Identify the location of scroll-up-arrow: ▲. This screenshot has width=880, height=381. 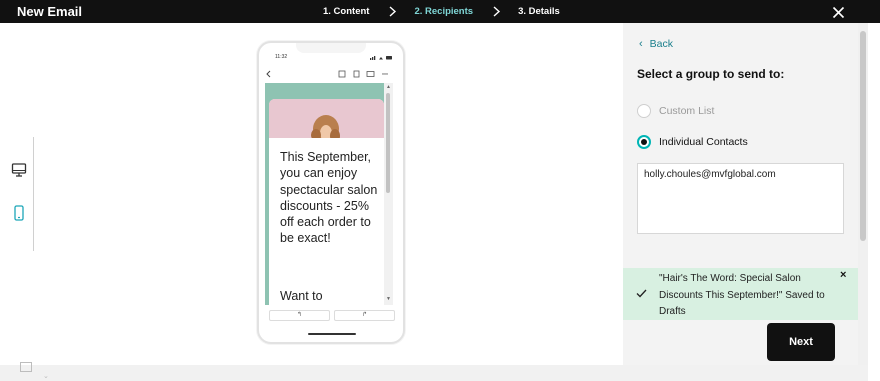
(388, 87).